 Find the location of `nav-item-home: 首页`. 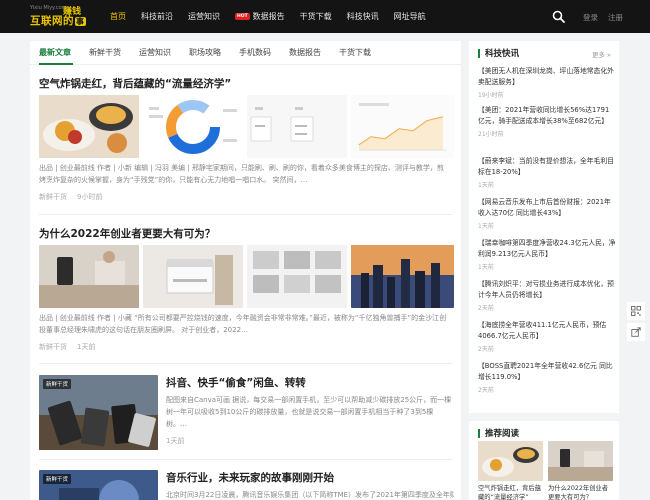

nav-item-home: 首页 is located at coordinates (118, 16).